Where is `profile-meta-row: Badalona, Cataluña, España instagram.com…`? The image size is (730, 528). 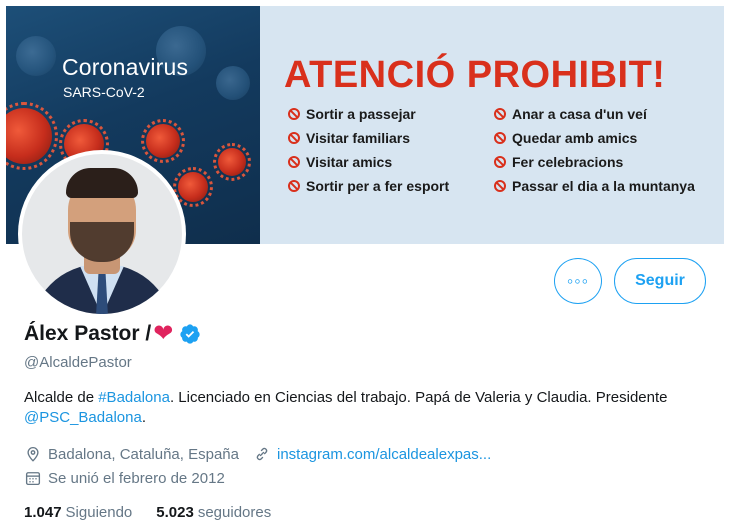
profile-meta-row: Badalona, Cataluña, España instagram.com… is located at coordinates (257, 454).